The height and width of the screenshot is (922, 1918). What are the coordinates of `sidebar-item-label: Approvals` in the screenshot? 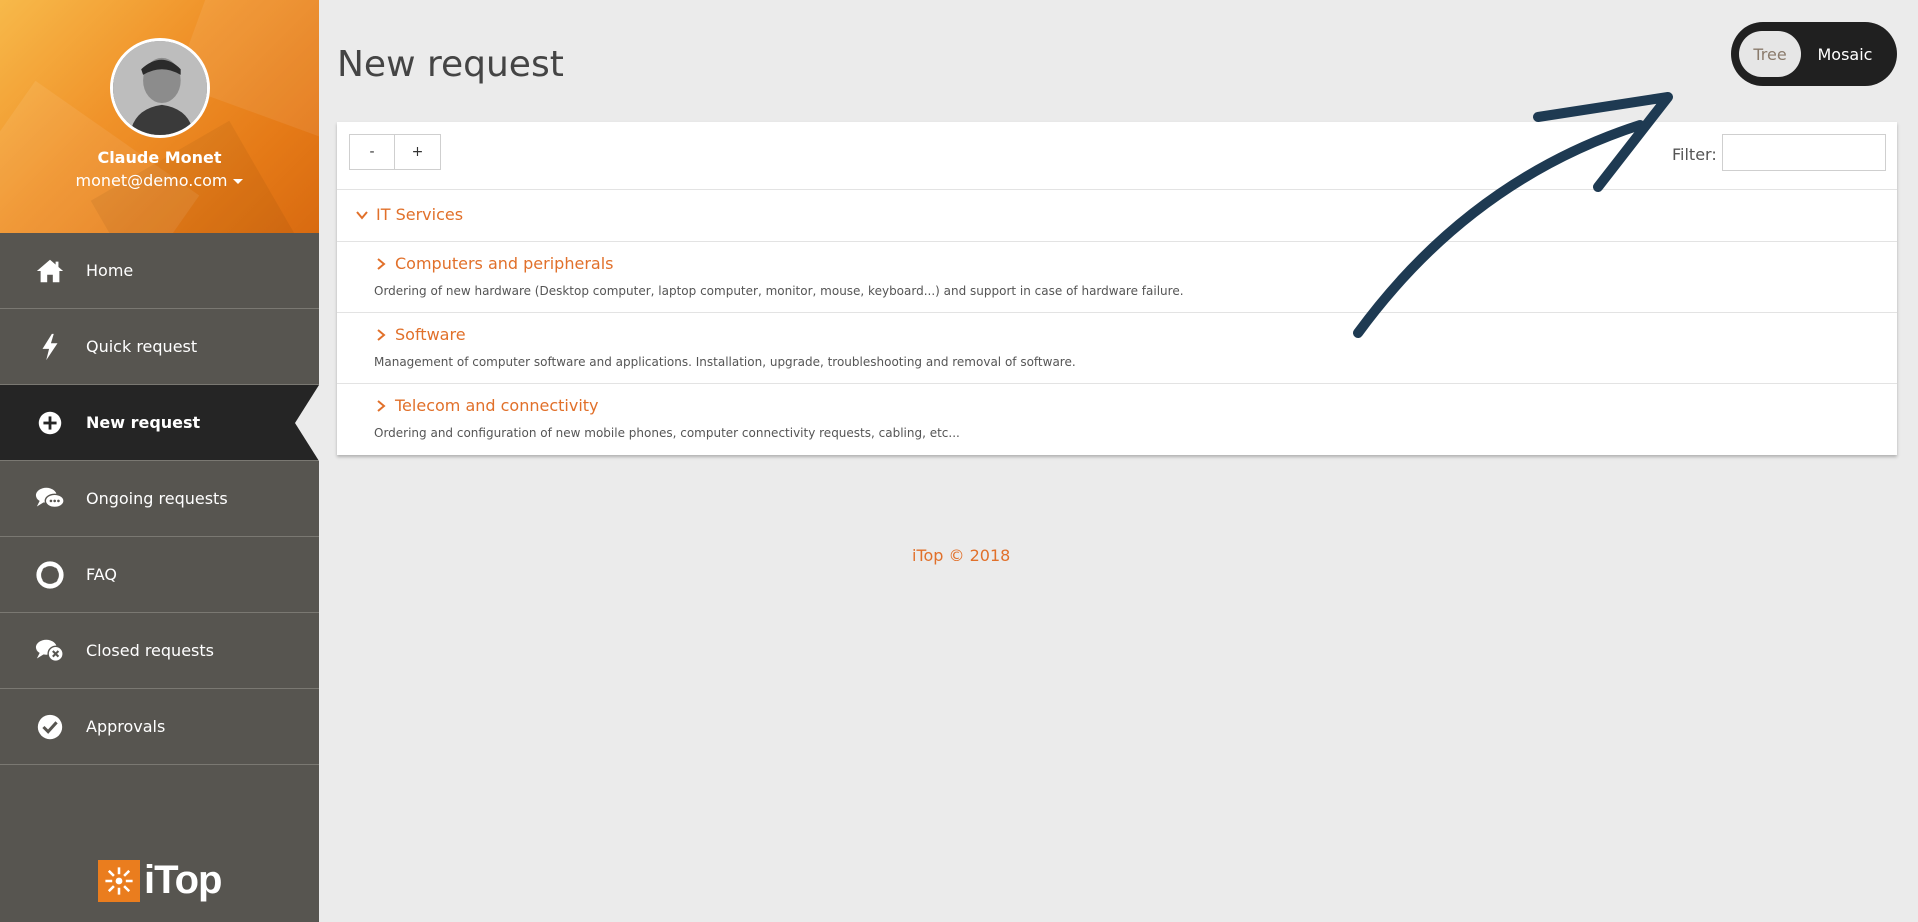 It's located at (126, 726).